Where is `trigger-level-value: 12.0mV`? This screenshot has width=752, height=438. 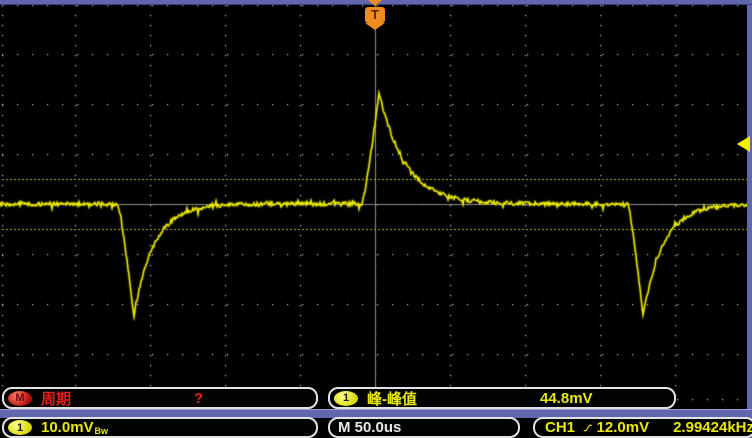
trigger-level-value: 12.0mV is located at coordinates (623, 427).